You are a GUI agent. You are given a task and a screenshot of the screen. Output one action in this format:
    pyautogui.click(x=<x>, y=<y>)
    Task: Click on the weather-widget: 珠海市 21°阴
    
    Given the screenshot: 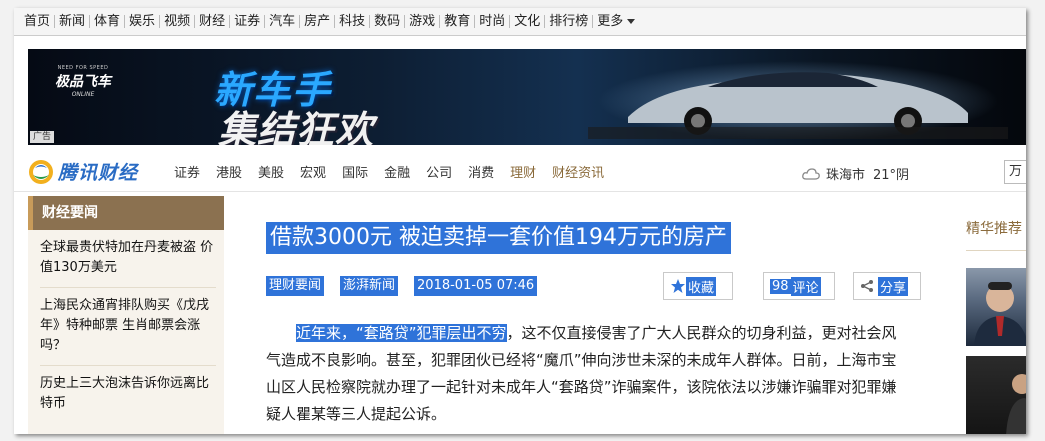 What is the action you would take?
    pyautogui.click(x=855, y=173)
    